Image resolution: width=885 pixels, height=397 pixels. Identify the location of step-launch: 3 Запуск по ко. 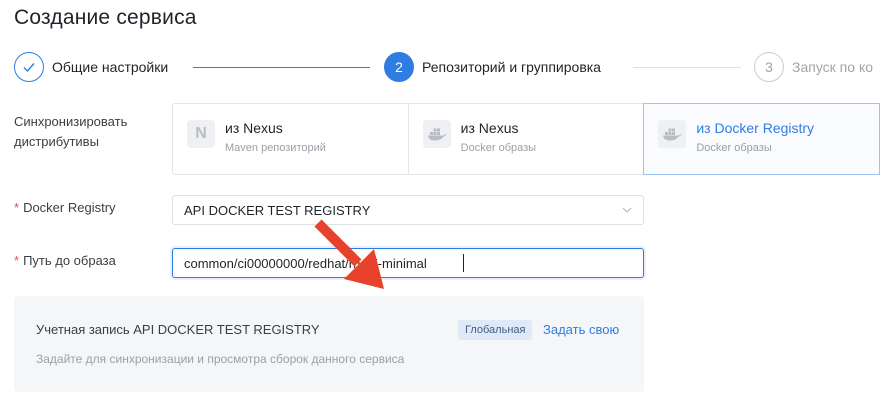
(813, 67).